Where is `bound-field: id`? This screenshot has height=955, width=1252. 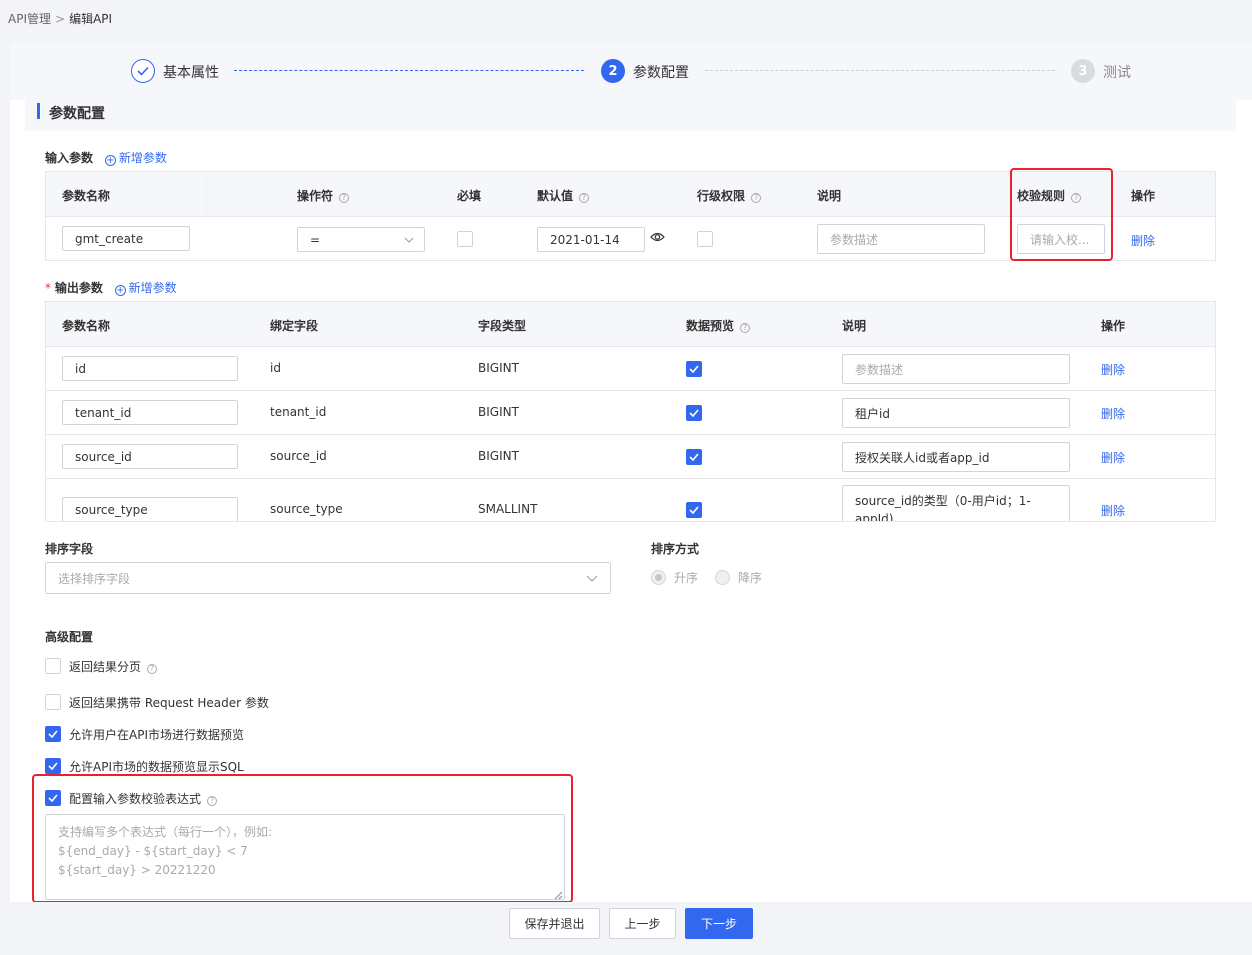
bound-field: id is located at coordinates (275, 368).